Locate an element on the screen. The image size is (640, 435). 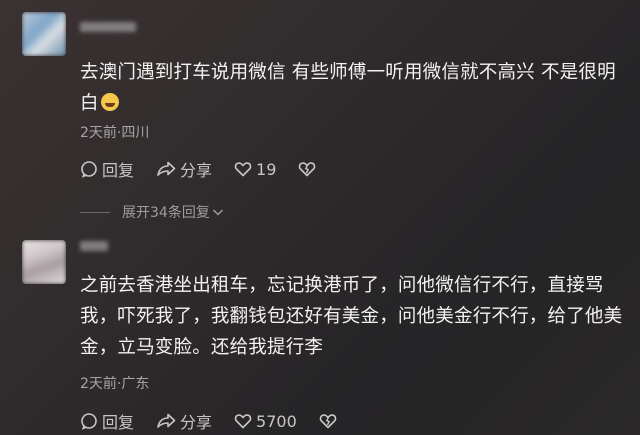
like-button: 19 is located at coordinates (255, 169).